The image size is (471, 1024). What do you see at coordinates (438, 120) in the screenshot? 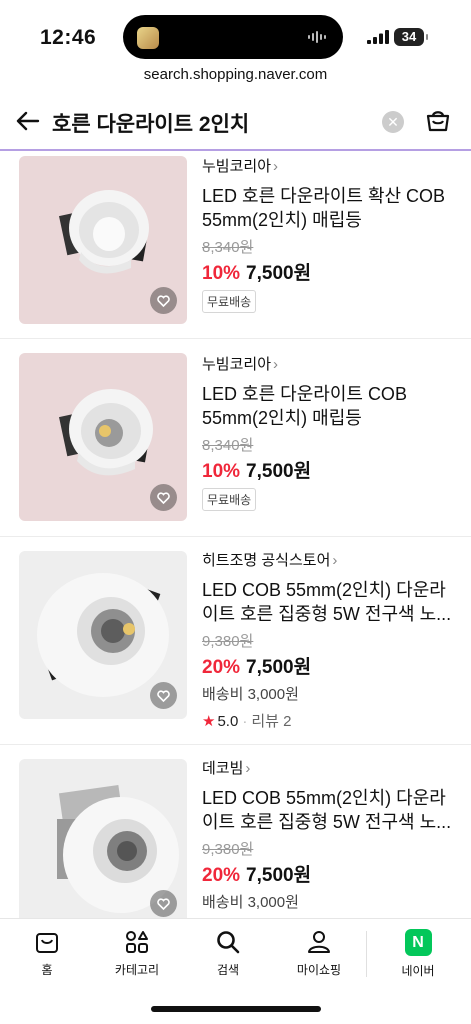
I see `shopping-bag-icon` at bounding box center [438, 120].